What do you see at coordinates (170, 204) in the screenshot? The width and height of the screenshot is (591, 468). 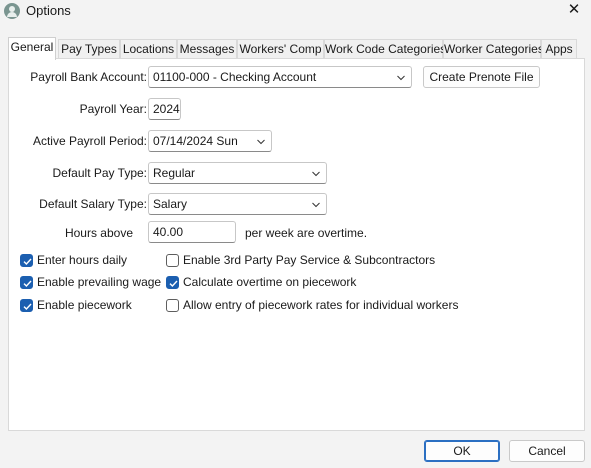 I see `default-salary-type-value: Salary` at bounding box center [170, 204].